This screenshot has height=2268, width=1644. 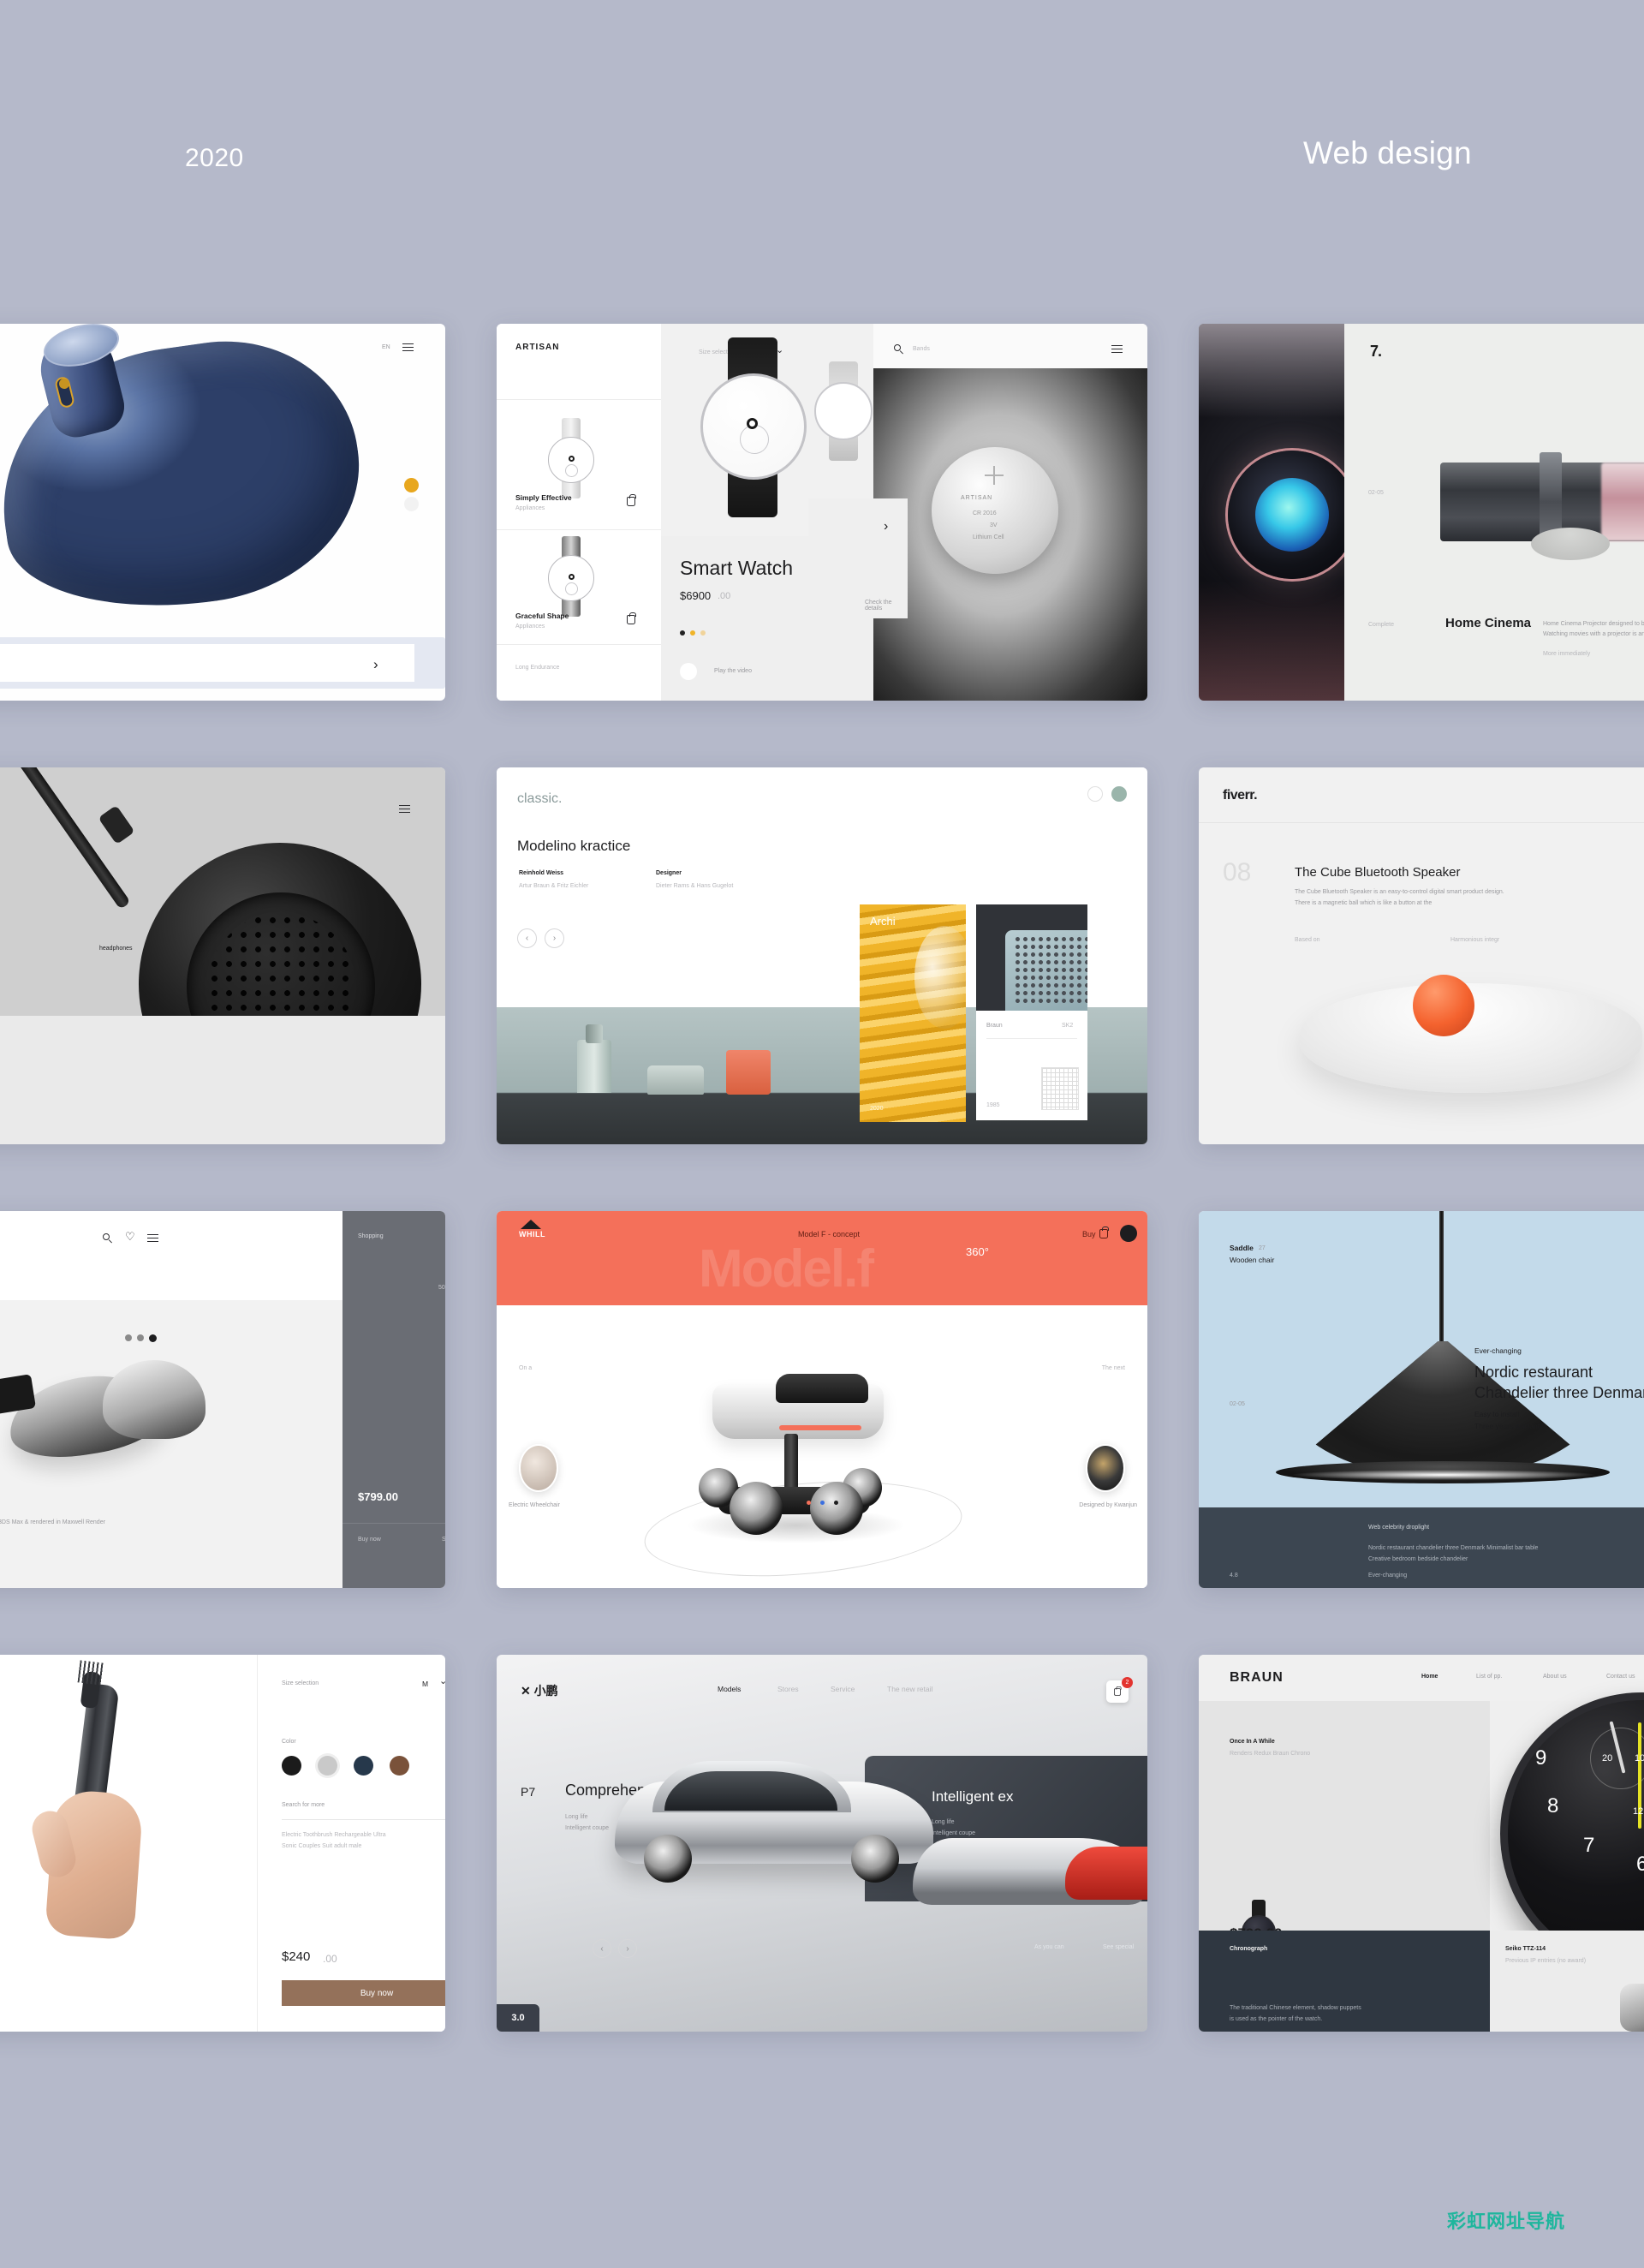 What do you see at coordinates (1489, 1677) in the screenshot?
I see `braun-nav-list: List of pp.` at bounding box center [1489, 1677].